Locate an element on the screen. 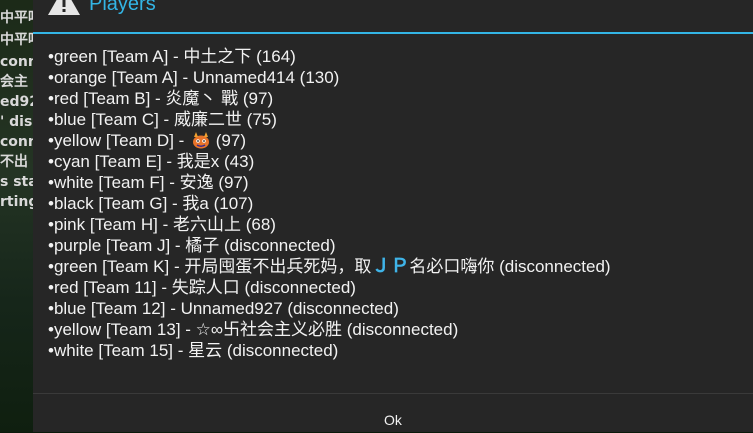  ok-button: Ok is located at coordinates (393, 413).